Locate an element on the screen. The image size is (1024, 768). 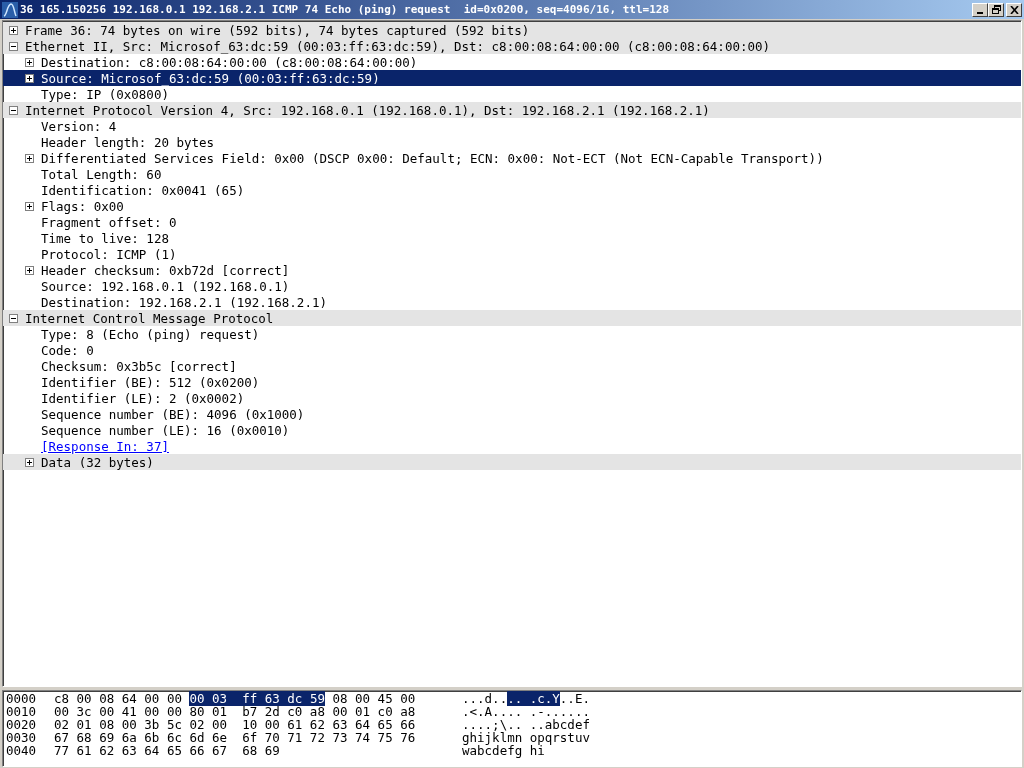
tree-row: Fragment offset: 0 is located at coordinates (512, 222).